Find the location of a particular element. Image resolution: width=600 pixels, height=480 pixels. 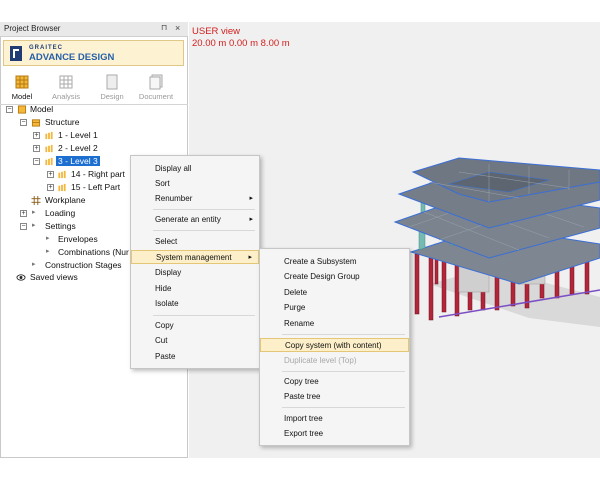

design-icon is located at coordinates (112, 82).